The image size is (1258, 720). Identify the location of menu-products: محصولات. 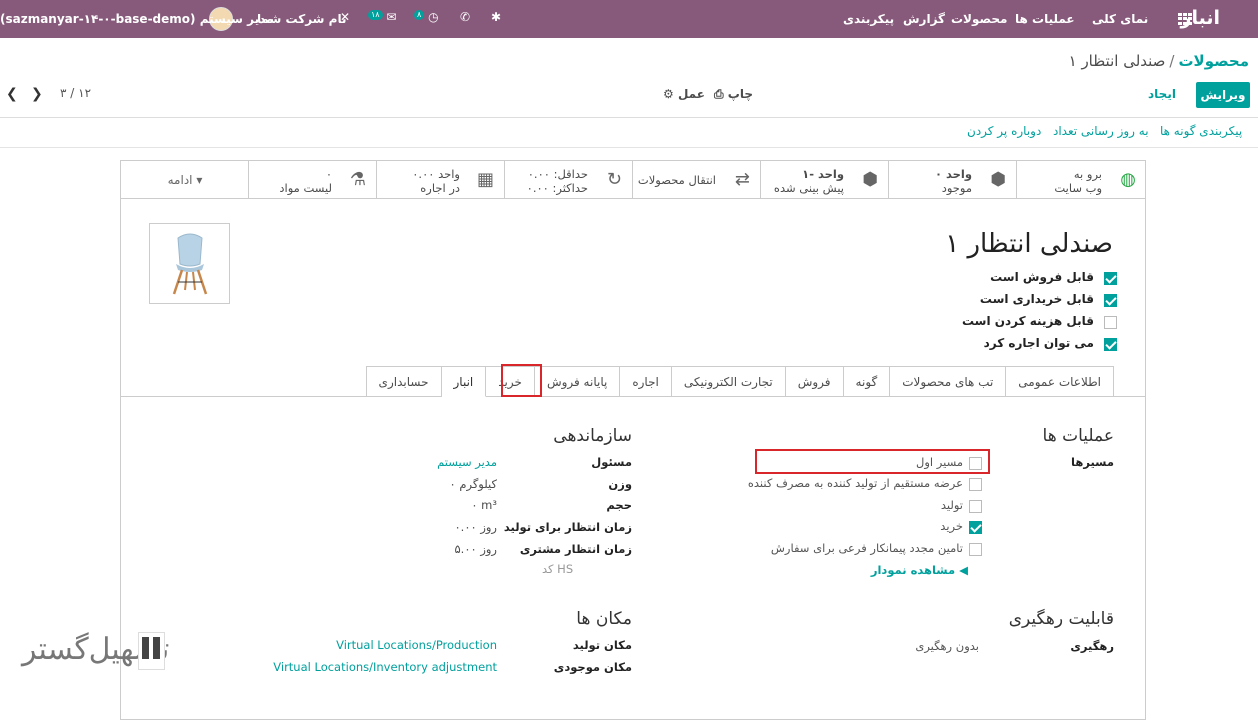
(979, 19).